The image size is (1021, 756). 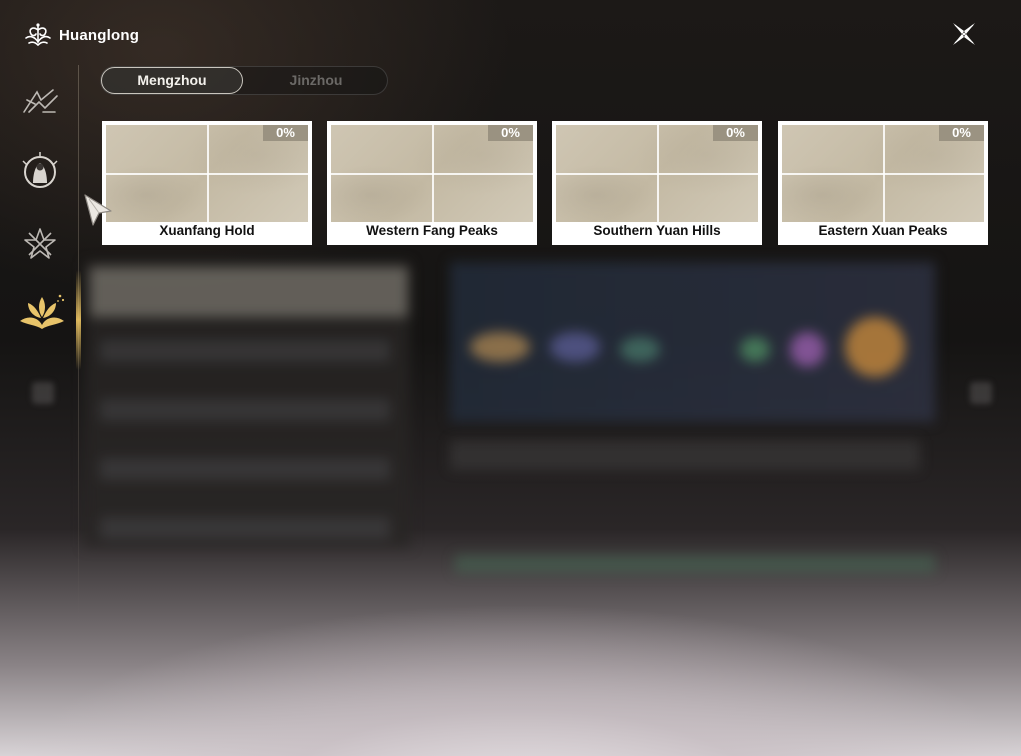 What do you see at coordinates (99, 211) in the screenshot?
I see `mouse-cursor-icon` at bounding box center [99, 211].